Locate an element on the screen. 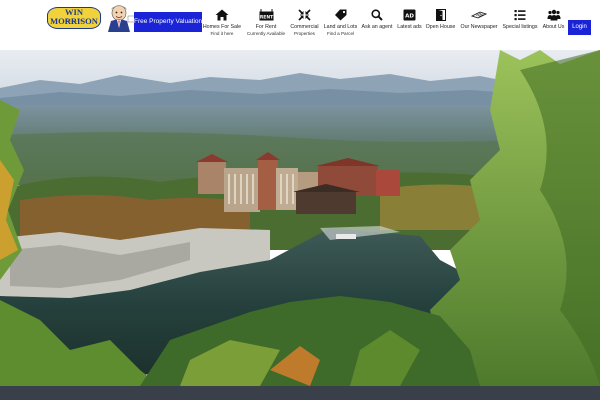 The image size is (600, 400). users-icon is located at coordinates (553, 15).